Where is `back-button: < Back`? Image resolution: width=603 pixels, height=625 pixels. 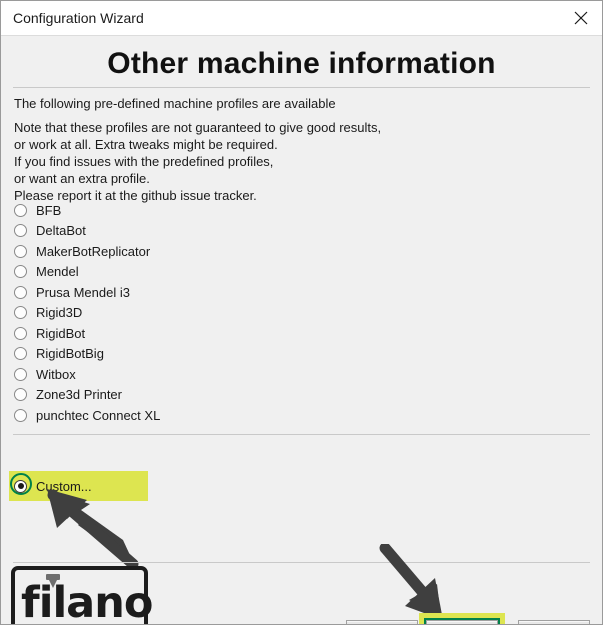 back-button: < Back is located at coordinates (382, 622).